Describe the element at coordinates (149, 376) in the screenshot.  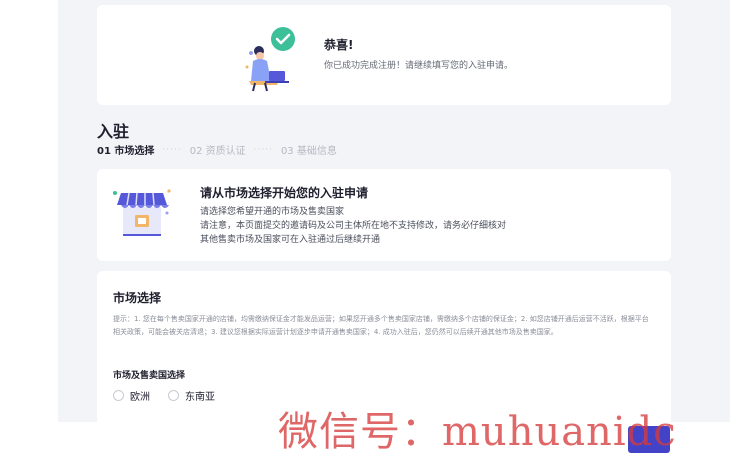
I see `market-country-label: 市场及售卖国选择` at that location.